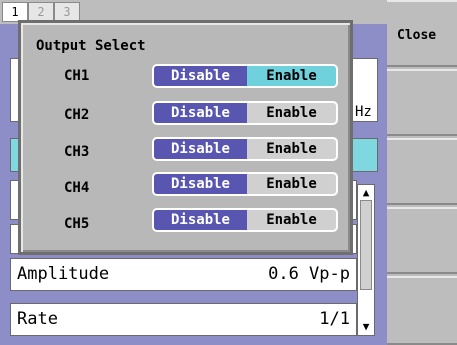 The image size is (457, 345). Describe the element at coordinates (41, 12) in the screenshot. I see `tab-page-2: 2` at that location.